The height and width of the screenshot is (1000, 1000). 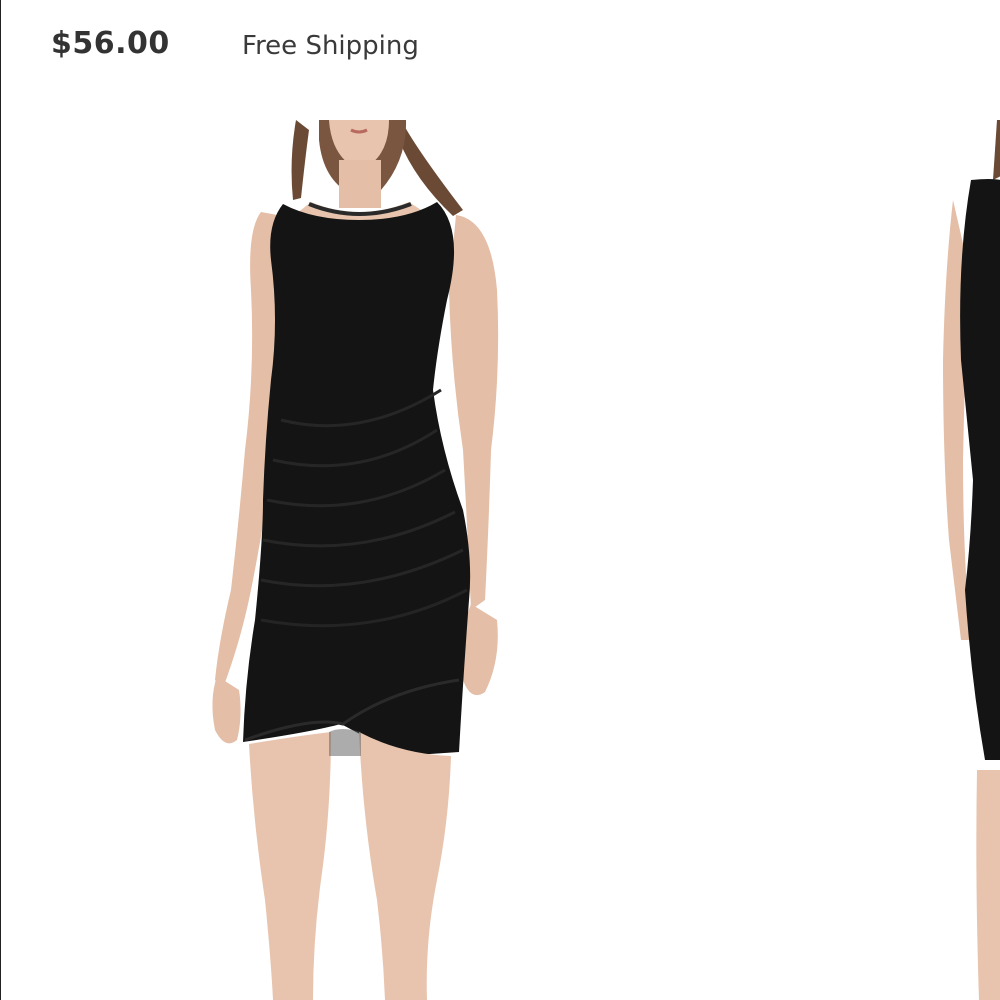 I want to click on product-image-next, so click(x=965, y=560).